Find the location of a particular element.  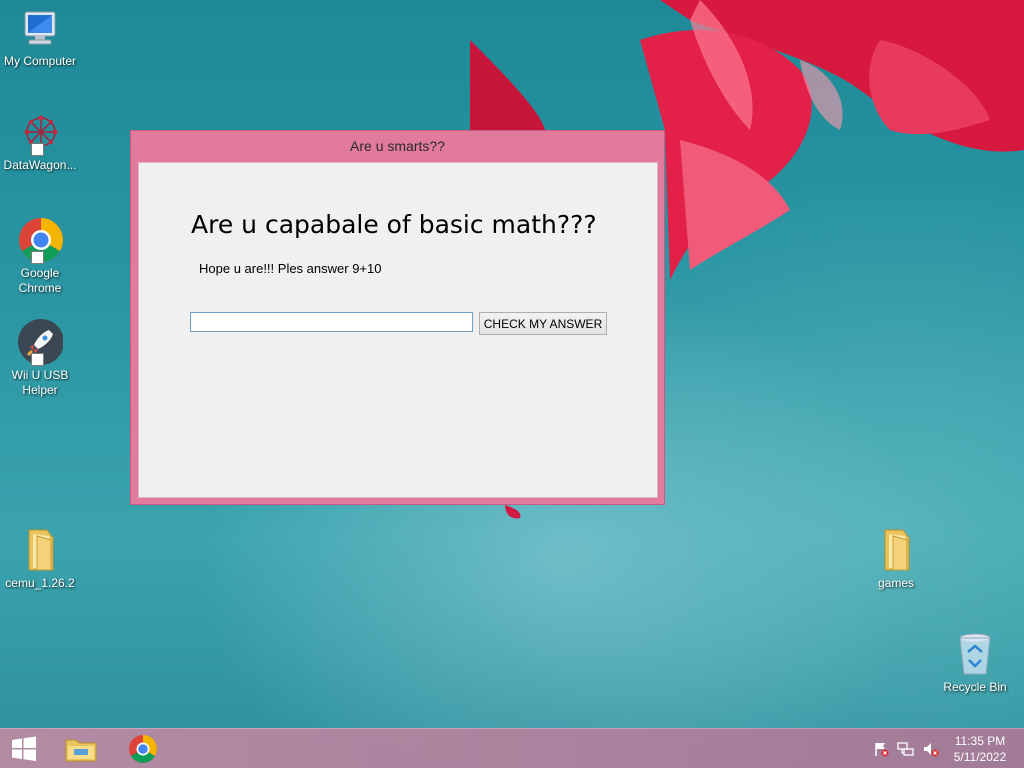

volume-muted-icon is located at coordinates (931, 750).